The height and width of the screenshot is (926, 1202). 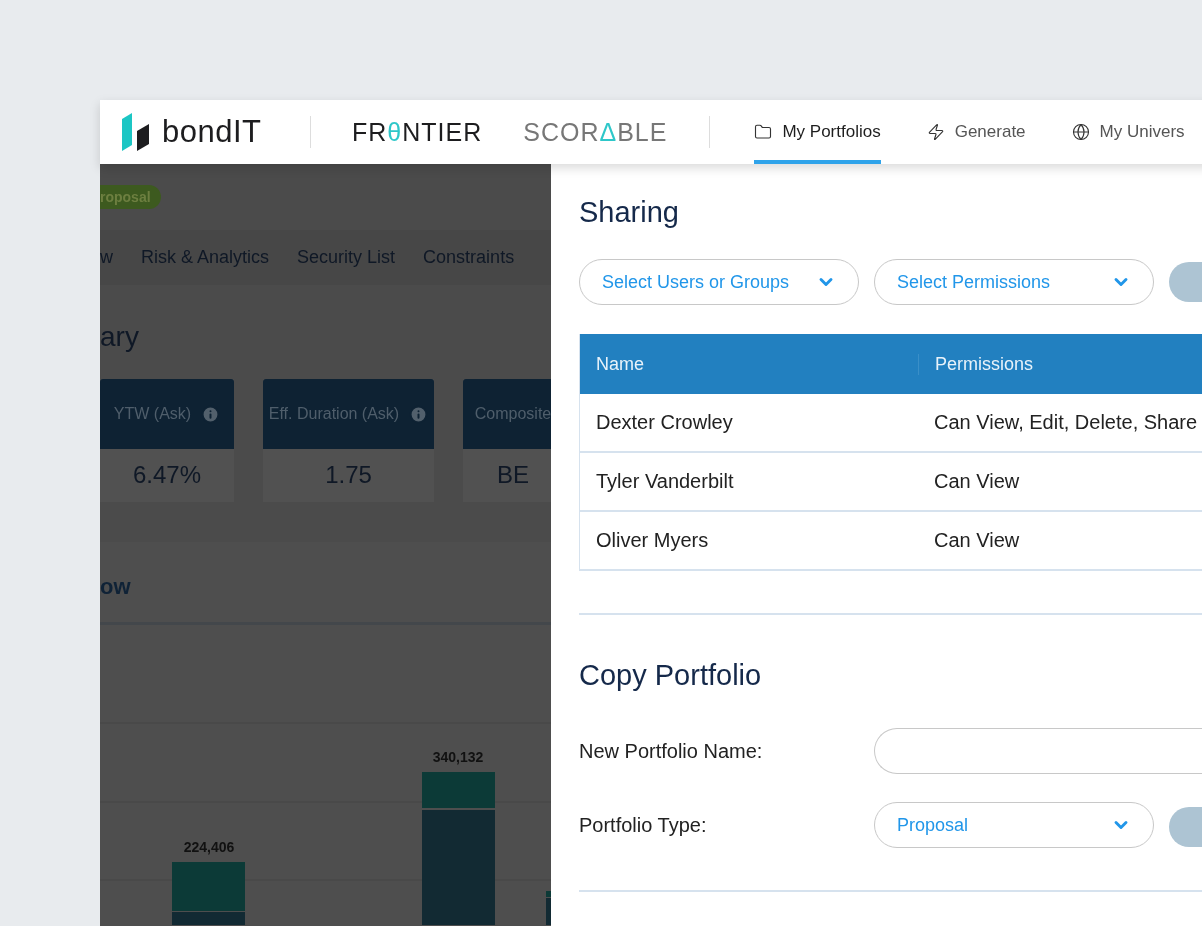 I want to click on data-label: 224,406, so click(x=209, y=847).